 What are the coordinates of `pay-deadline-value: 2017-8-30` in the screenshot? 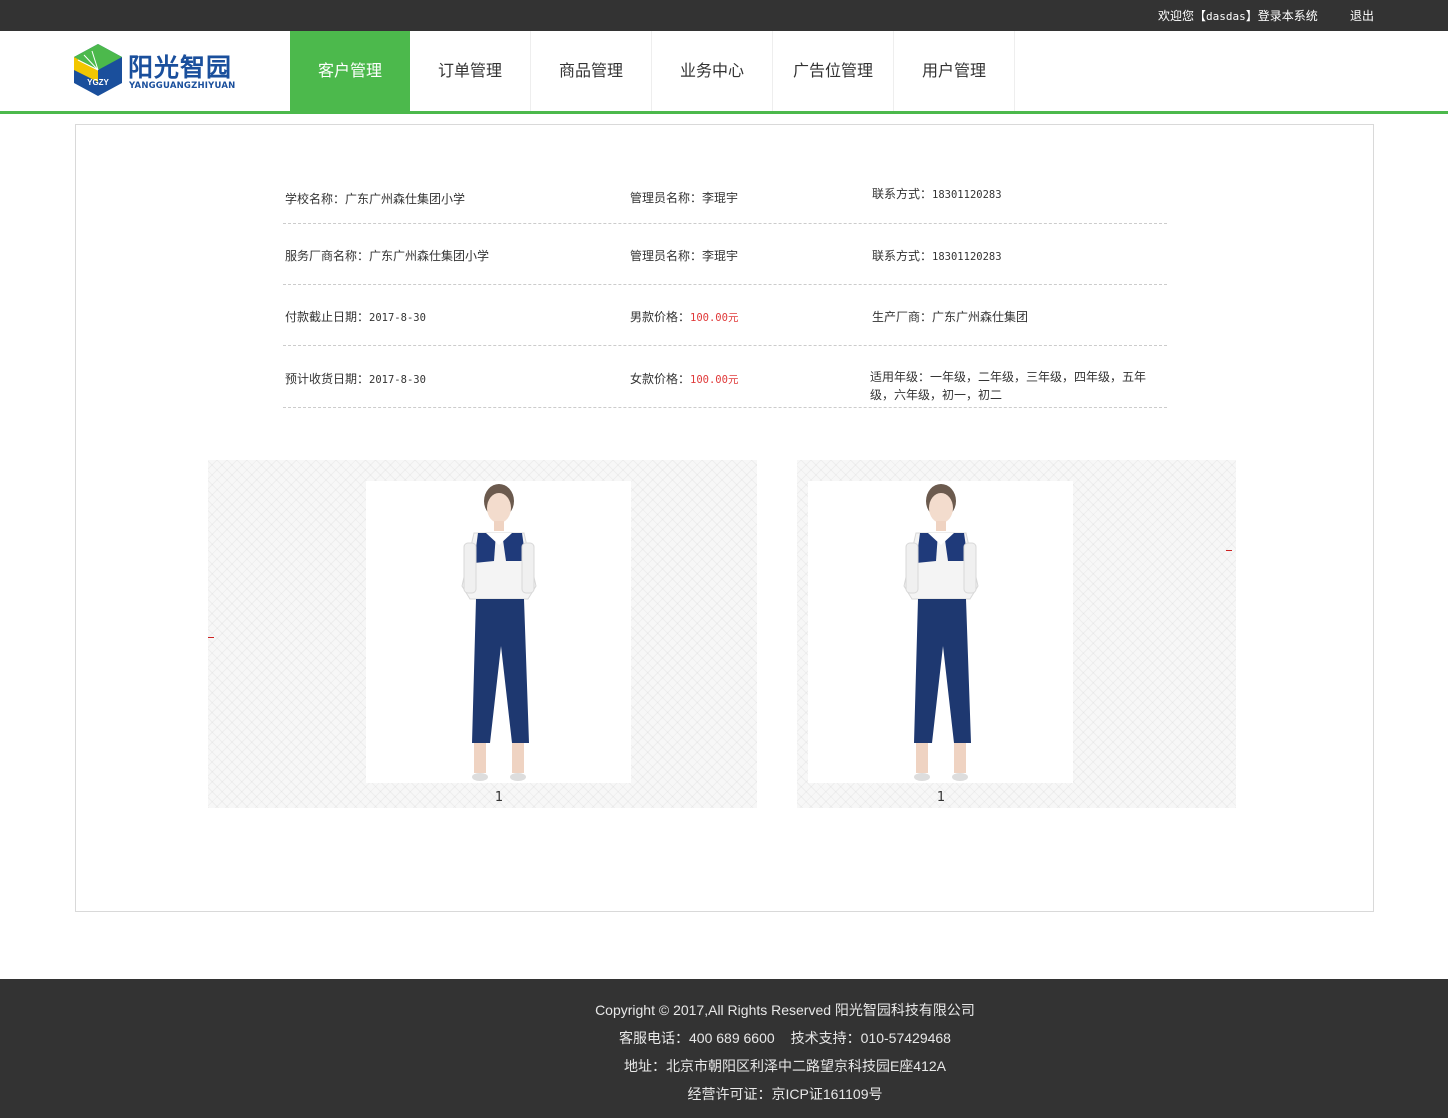 It's located at (397, 318).